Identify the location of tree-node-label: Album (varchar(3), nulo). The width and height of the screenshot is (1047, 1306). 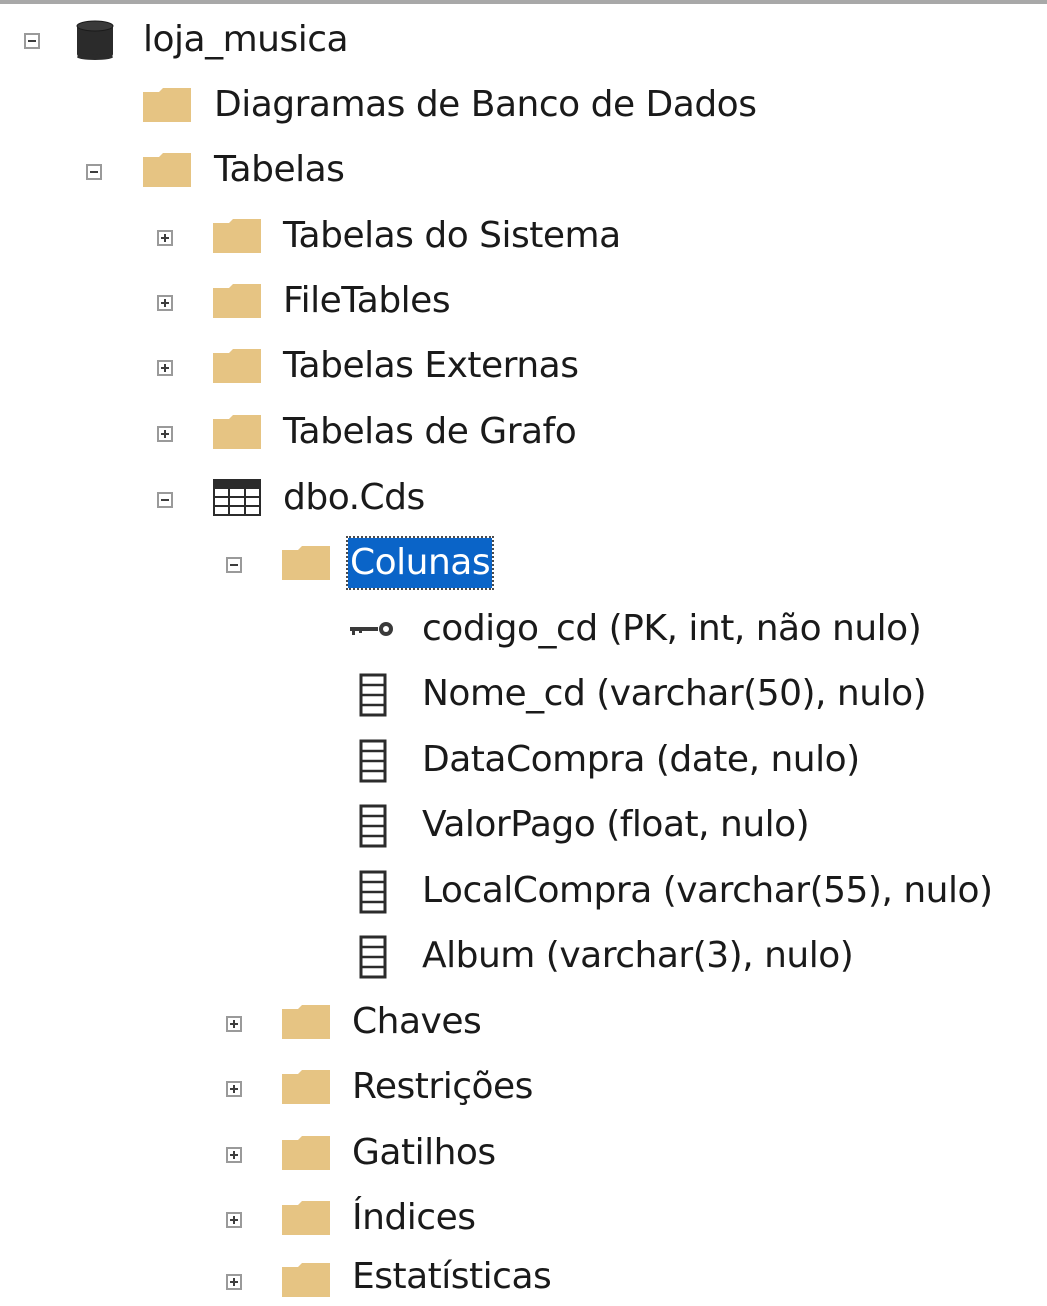
(638, 955).